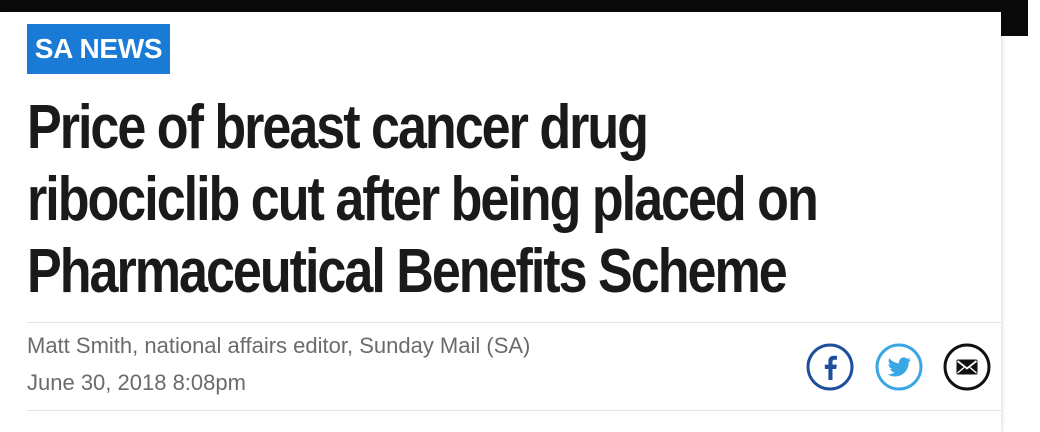 The height and width of the screenshot is (432, 1040). I want to click on meta-divider-bottom, so click(514, 410).